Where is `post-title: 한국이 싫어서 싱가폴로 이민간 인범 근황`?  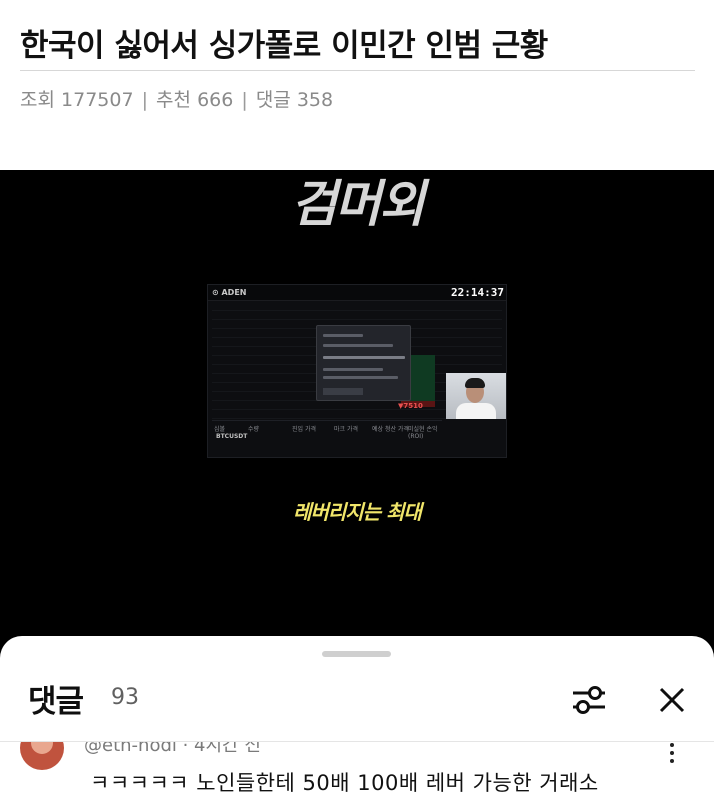
post-title: 한국이 싫어서 싱가폴로 이민간 인범 근황 is located at coordinates (284, 46).